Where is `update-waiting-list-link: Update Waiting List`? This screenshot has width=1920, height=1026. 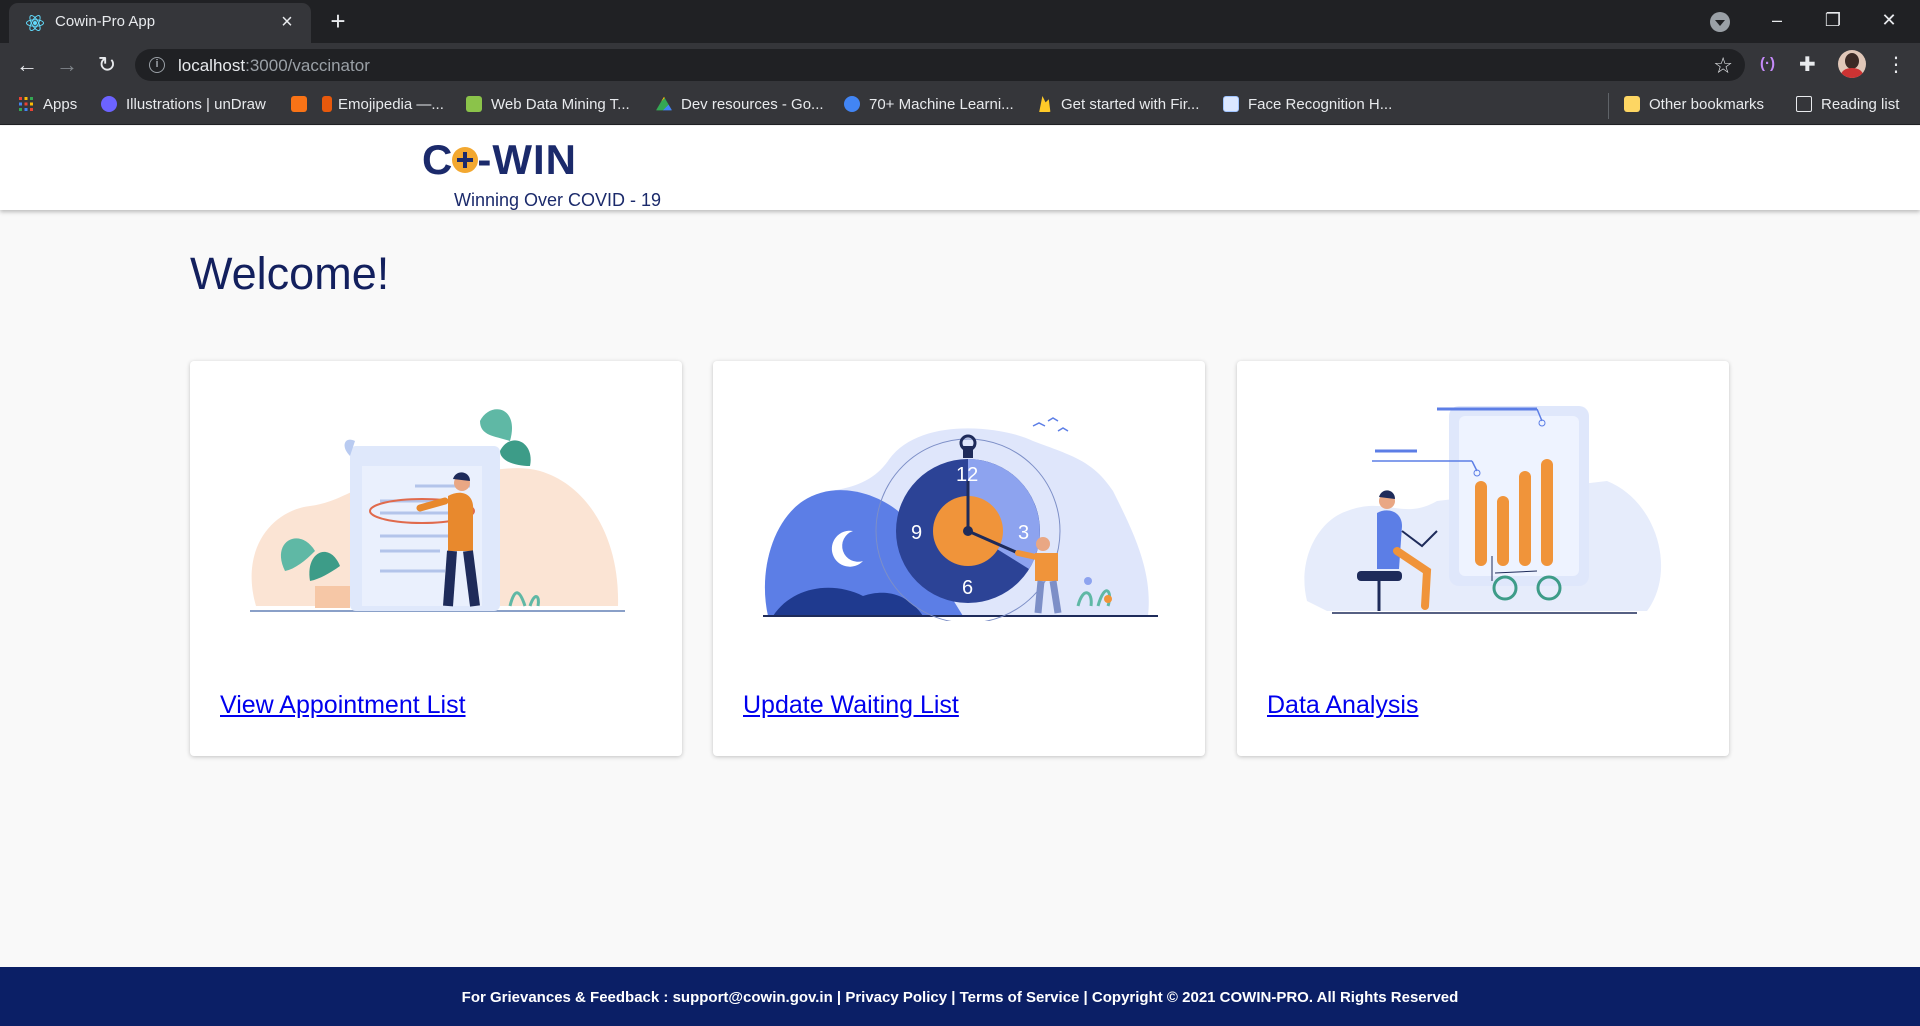 update-waiting-list-link: Update Waiting List is located at coordinates (851, 705).